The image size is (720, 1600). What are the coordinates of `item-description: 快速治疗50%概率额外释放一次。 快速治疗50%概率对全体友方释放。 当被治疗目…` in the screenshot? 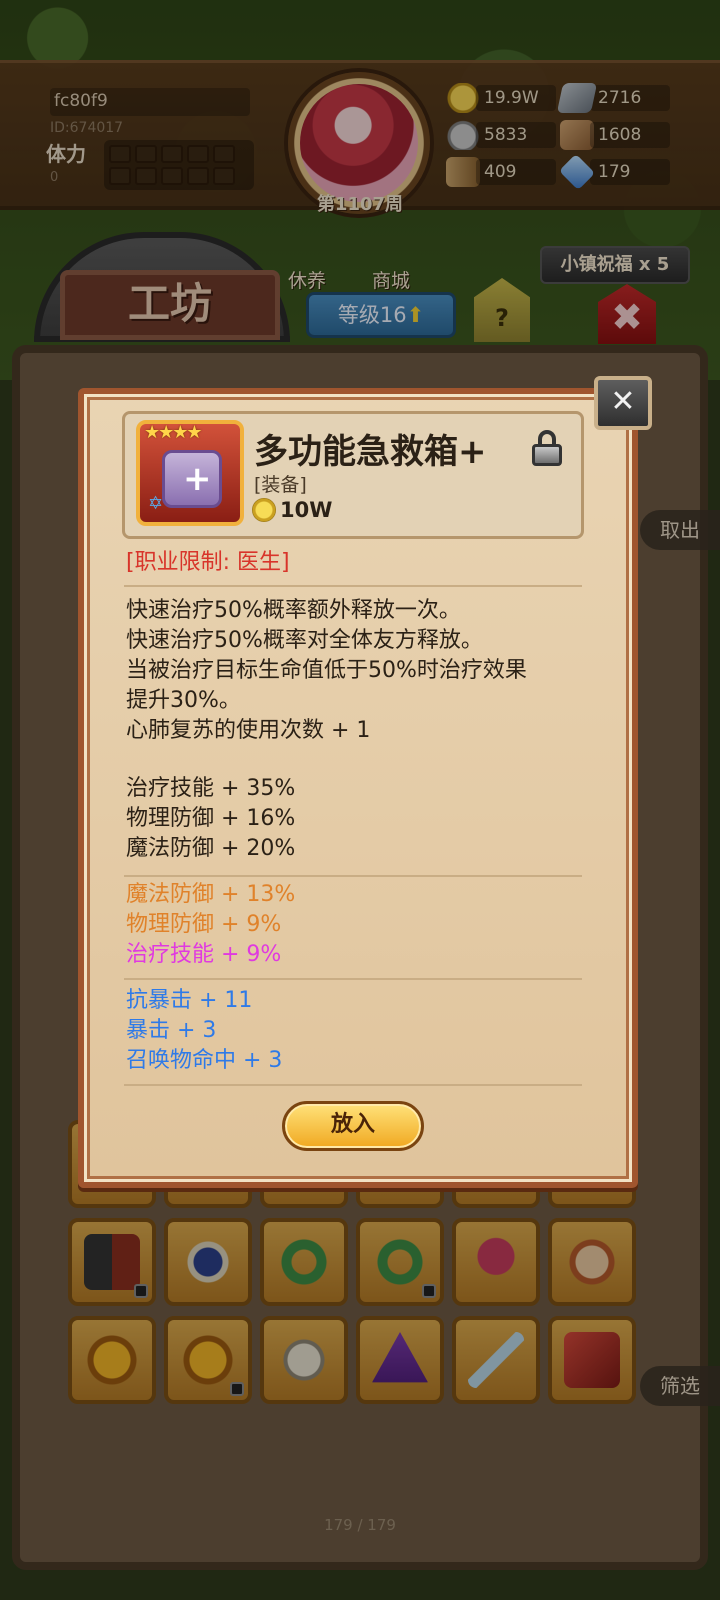 It's located at (354, 671).